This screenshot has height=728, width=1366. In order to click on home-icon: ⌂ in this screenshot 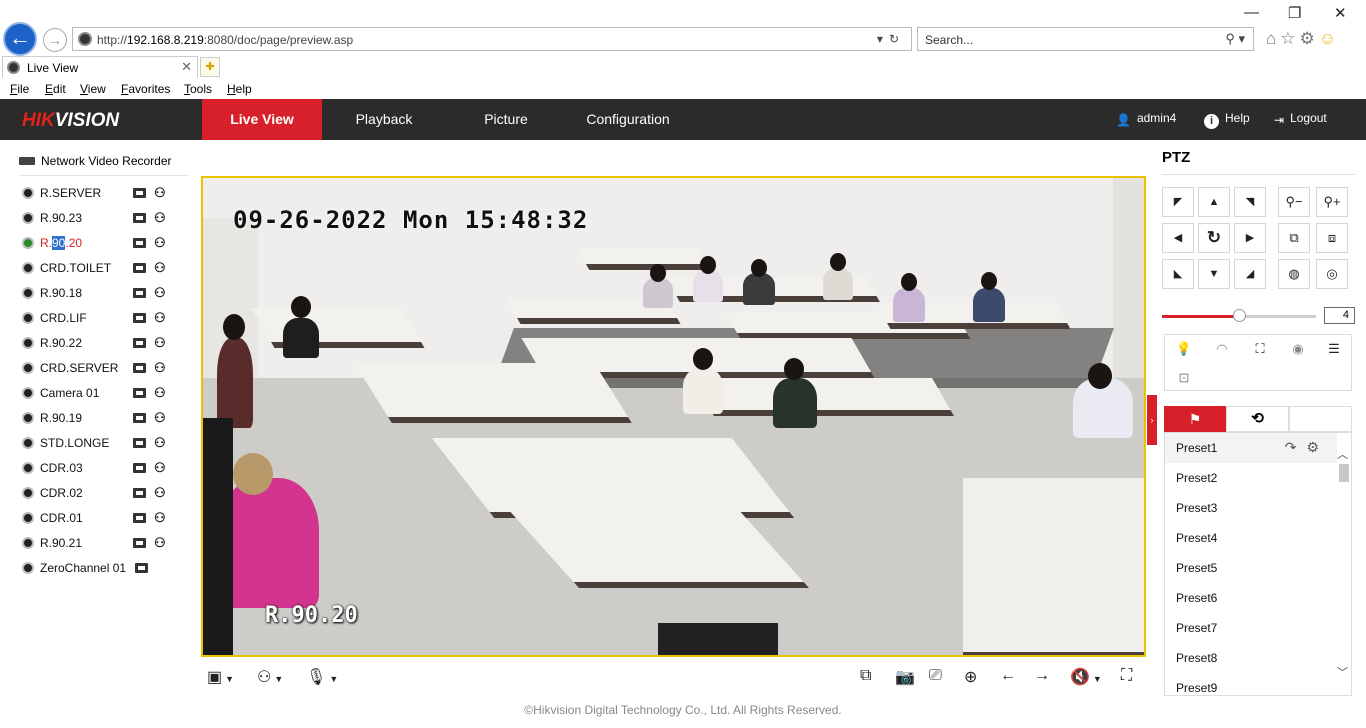, I will do `click(1273, 38)`.